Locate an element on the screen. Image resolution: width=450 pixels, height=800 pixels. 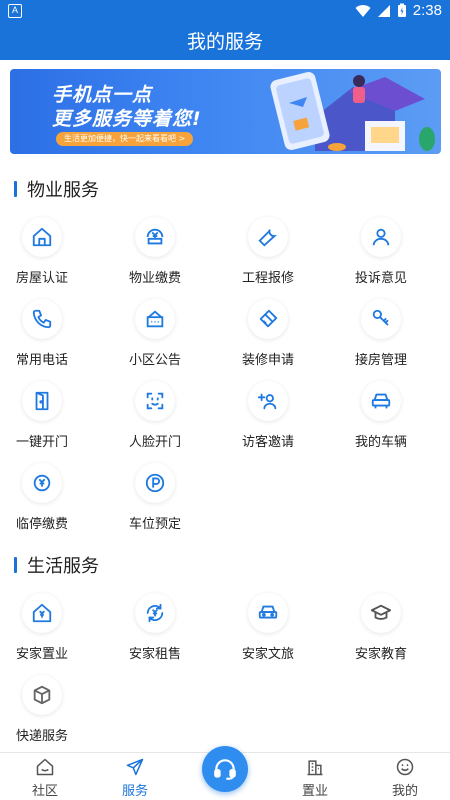
parking-icon is located at coordinates (155, 483).